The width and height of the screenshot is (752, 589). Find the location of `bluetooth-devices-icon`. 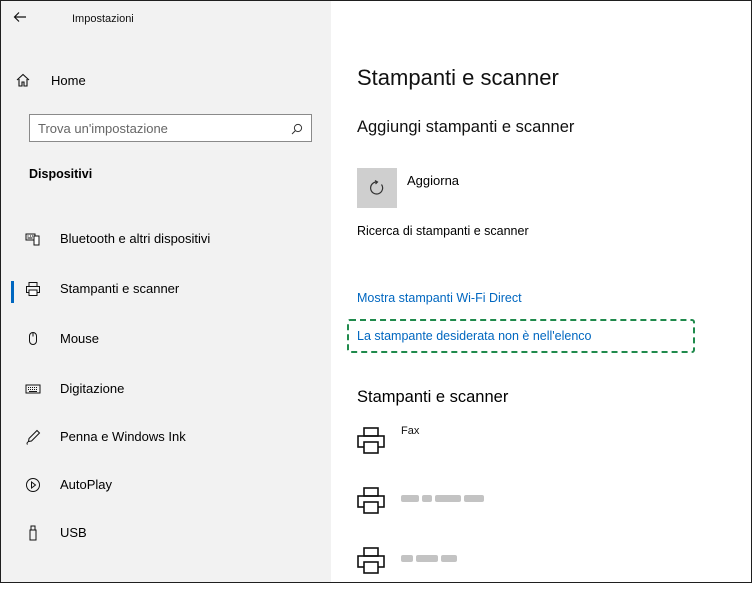

bluetooth-devices-icon is located at coordinates (33, 239).